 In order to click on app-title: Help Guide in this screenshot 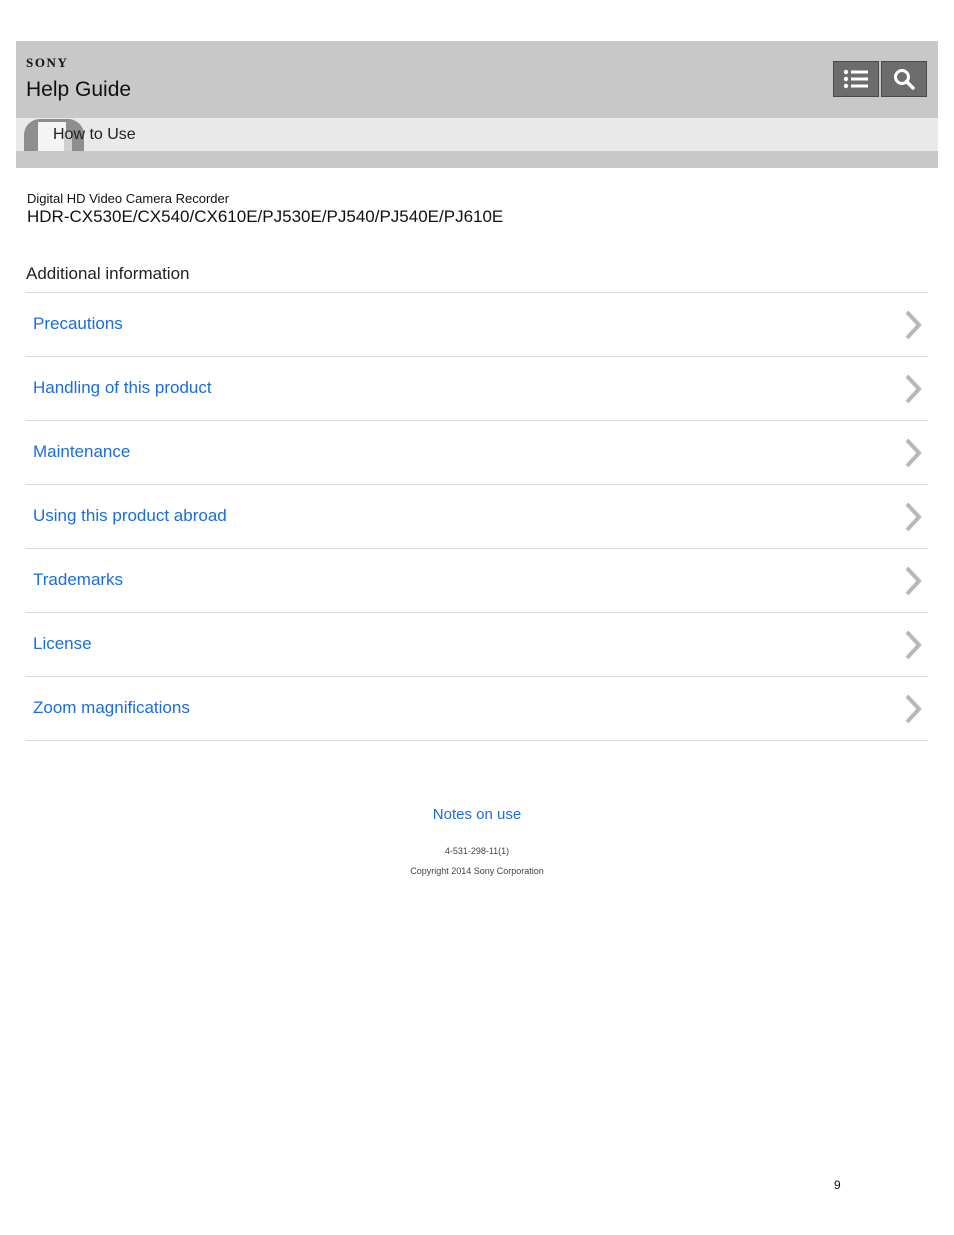, I will do `click(79, 89)`.